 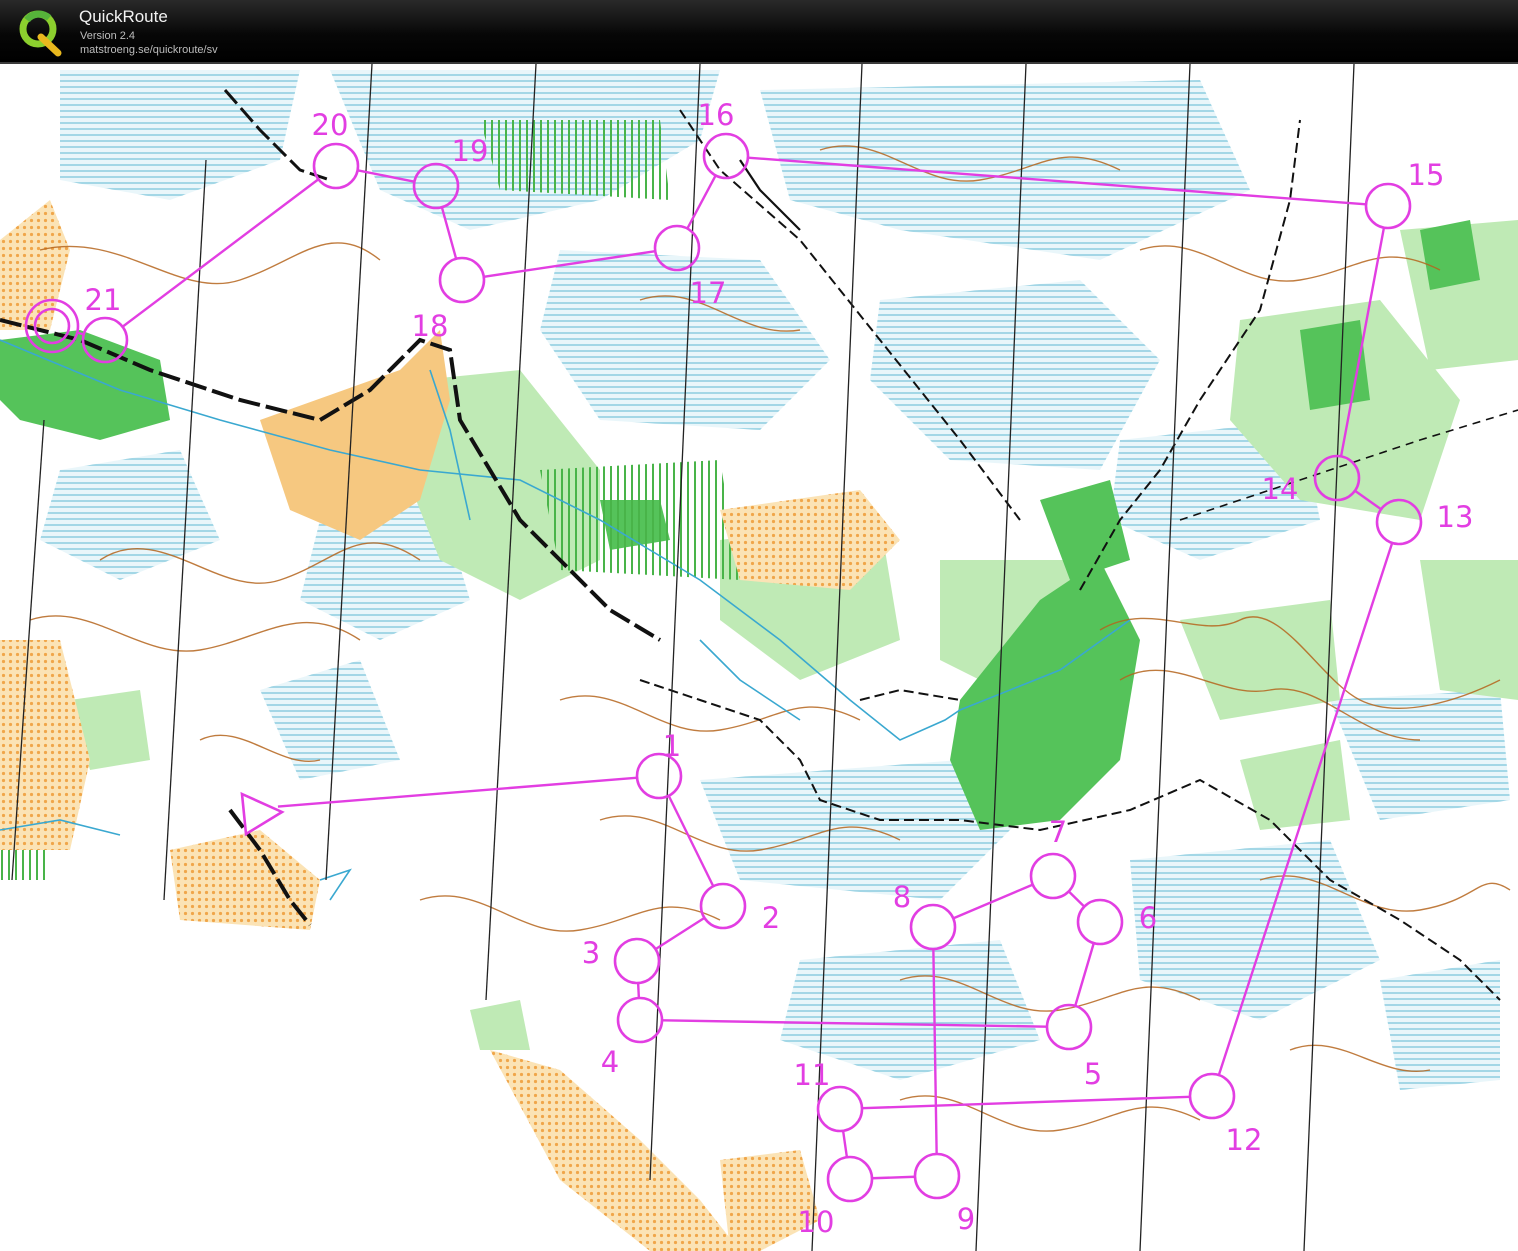 What do you see at coordinates (1058, 832) in the screenshot?
I see `control-number: 7` at bounding box center [1058, 832].